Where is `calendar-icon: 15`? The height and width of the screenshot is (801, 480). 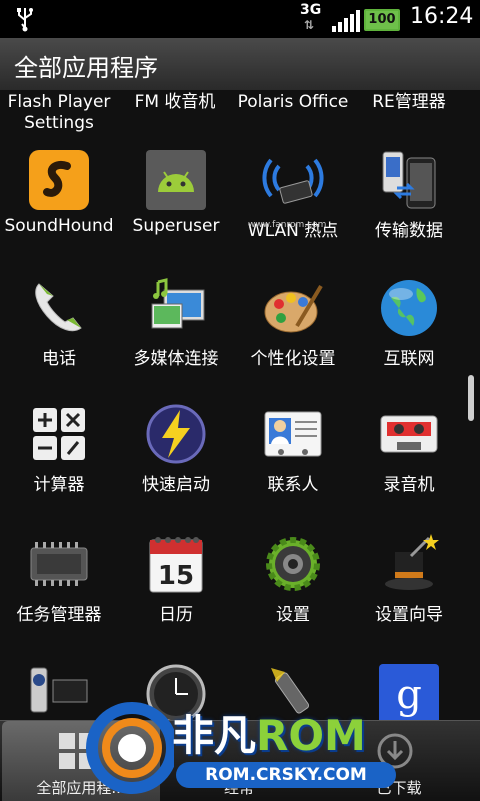
calendar-icon: 15 is located at coordinates (176, 565).